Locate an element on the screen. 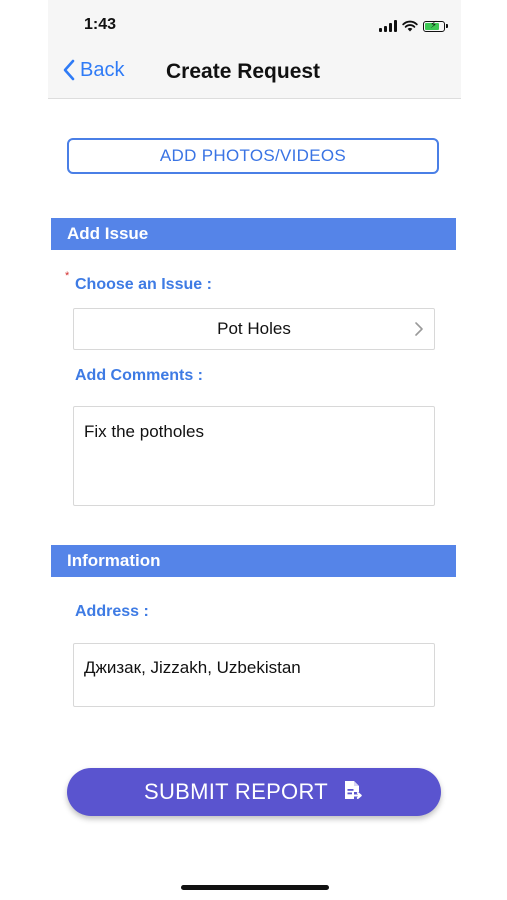 The image size is (507, 900). page-title: Create Request is located at coordinates (243, 71).